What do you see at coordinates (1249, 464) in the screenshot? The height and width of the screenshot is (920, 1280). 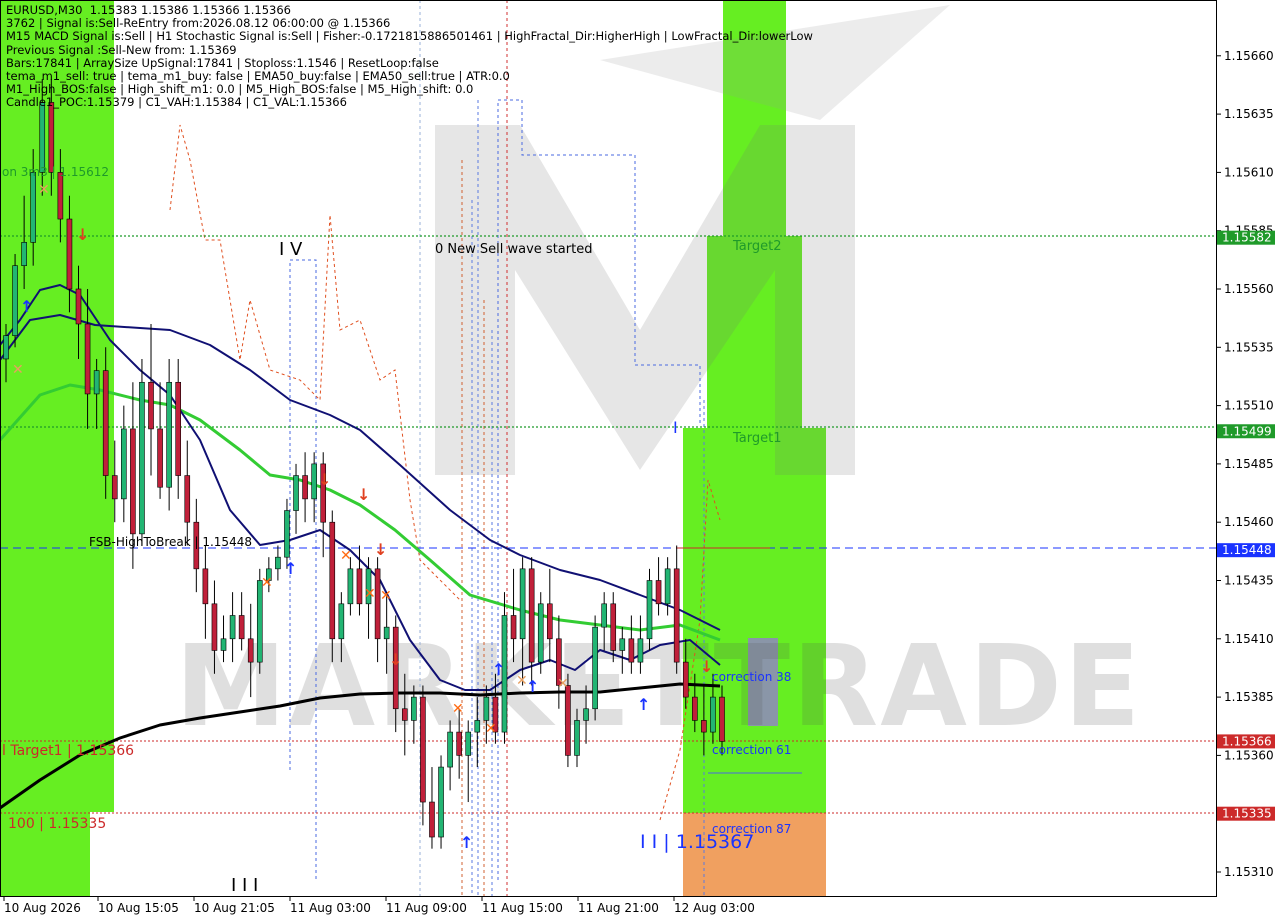 I see `y-tick-label: 1.15485` at bounding box center [1249, 464].